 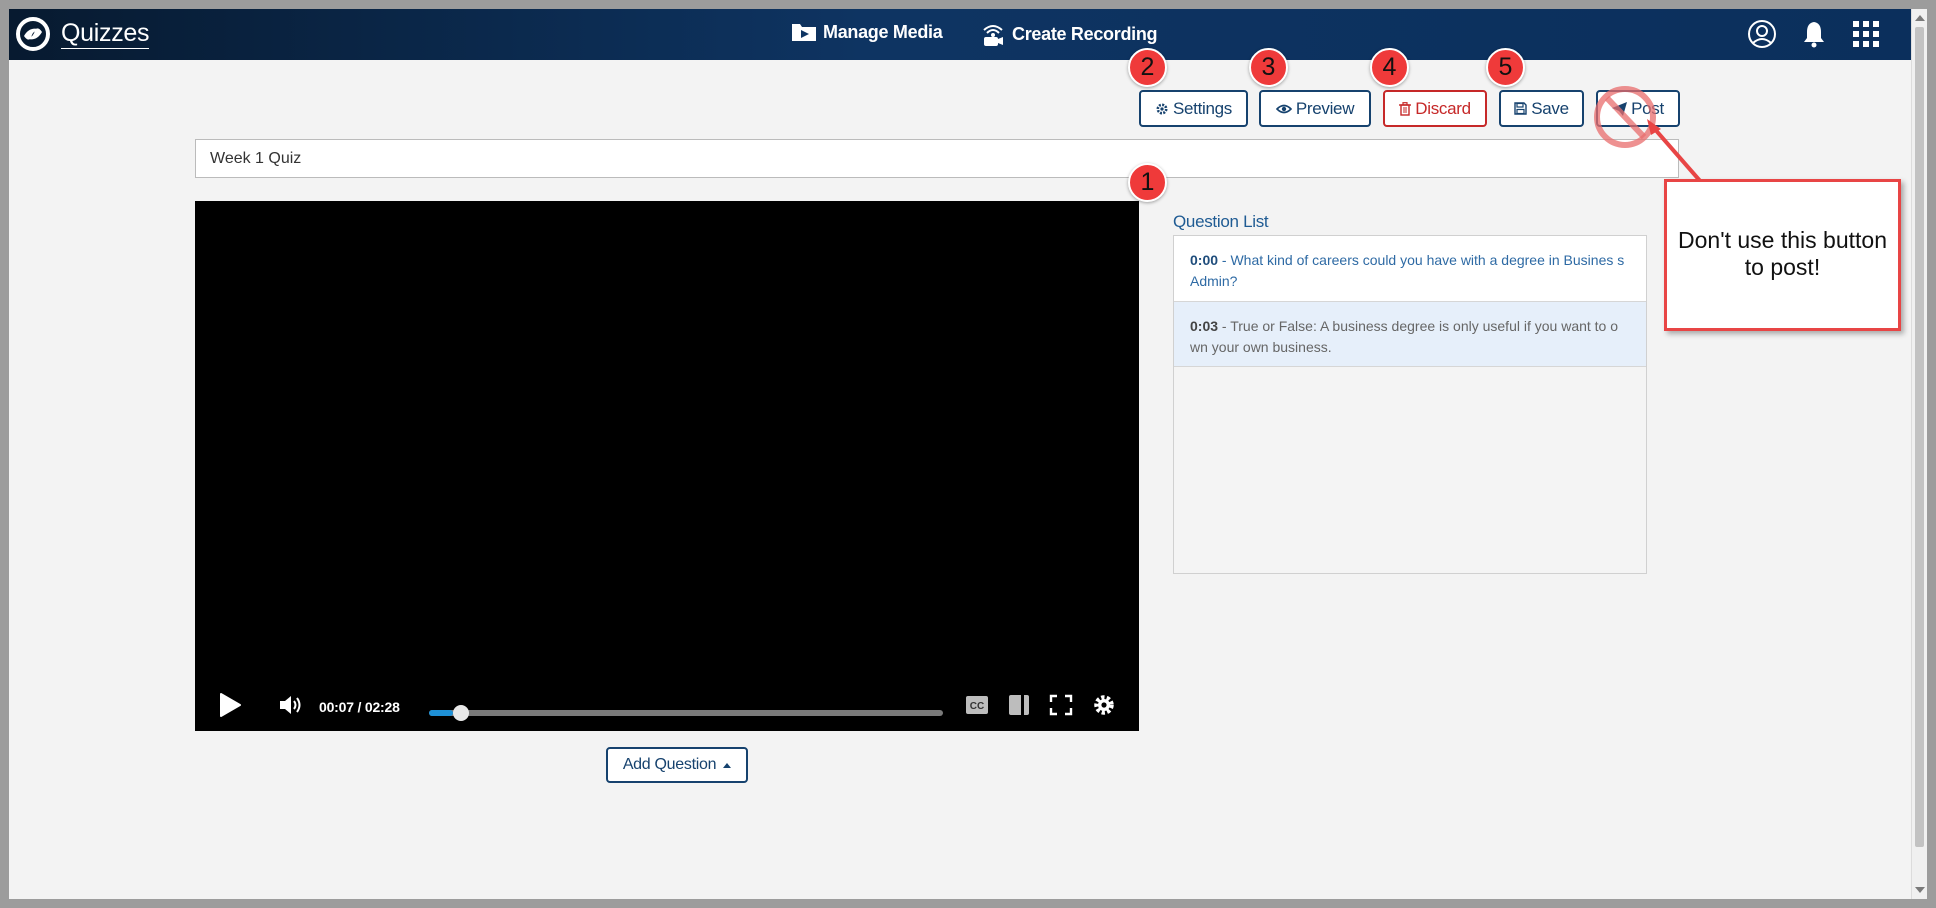 I want to click on seek-handle, so click(x=461, y=713).